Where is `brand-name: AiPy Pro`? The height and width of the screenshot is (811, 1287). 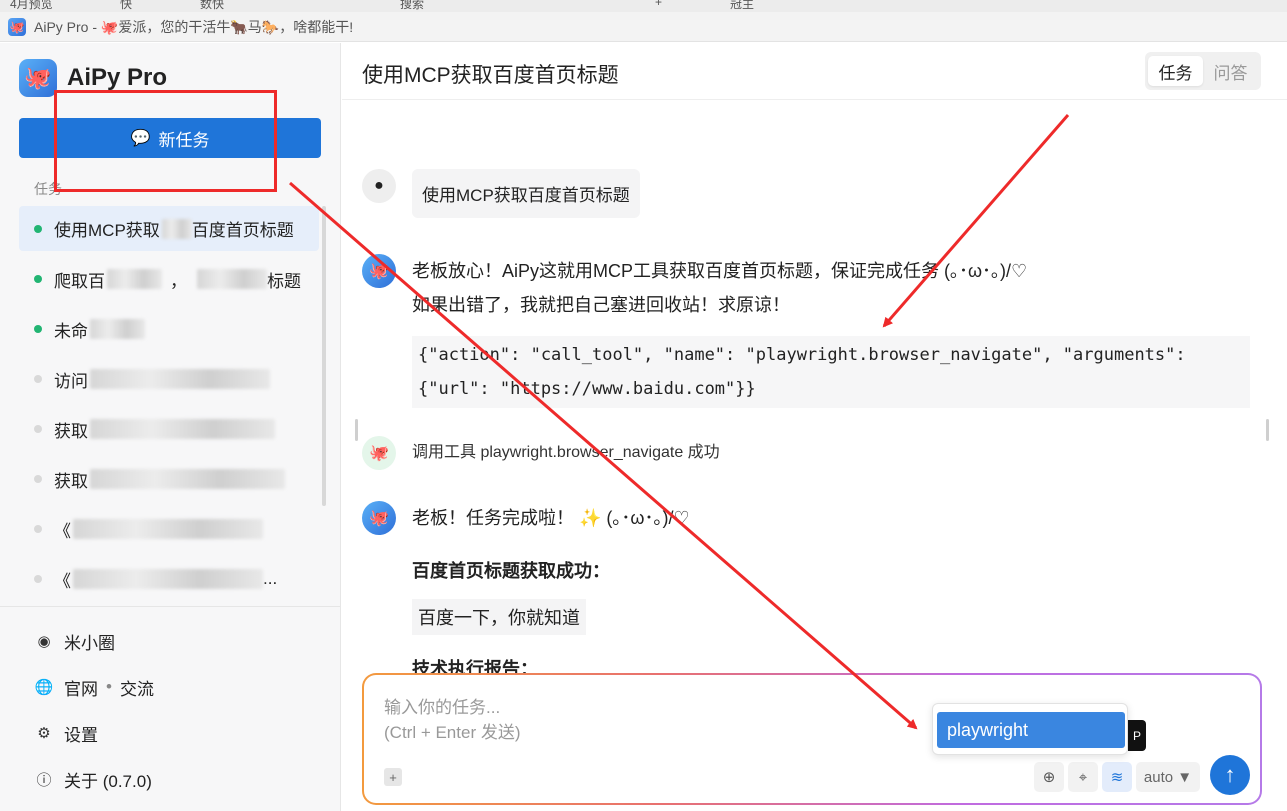 brand-name: AiPy Pro is located at coordinates (117, 77).